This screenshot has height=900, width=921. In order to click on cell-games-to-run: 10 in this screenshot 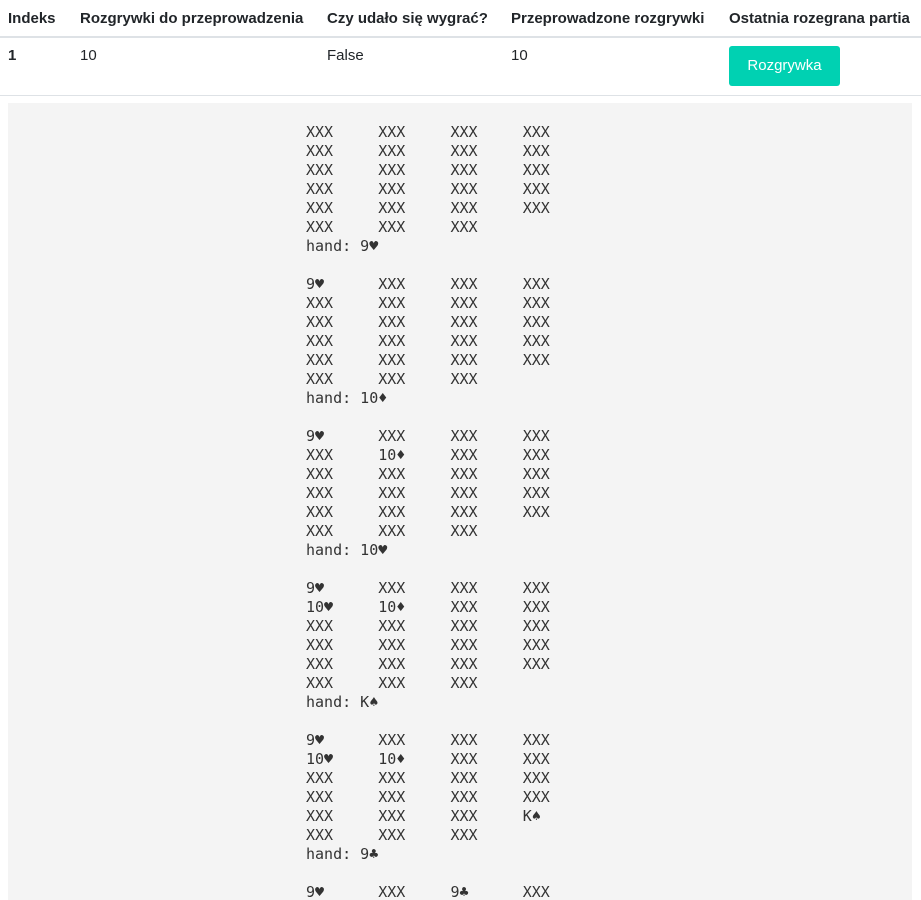, I will do `click(195, 66)`.